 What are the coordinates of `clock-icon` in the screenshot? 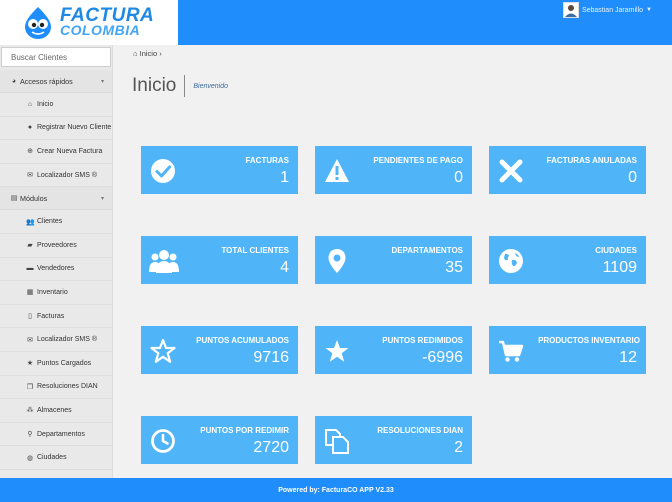 It's located at (163, 441).